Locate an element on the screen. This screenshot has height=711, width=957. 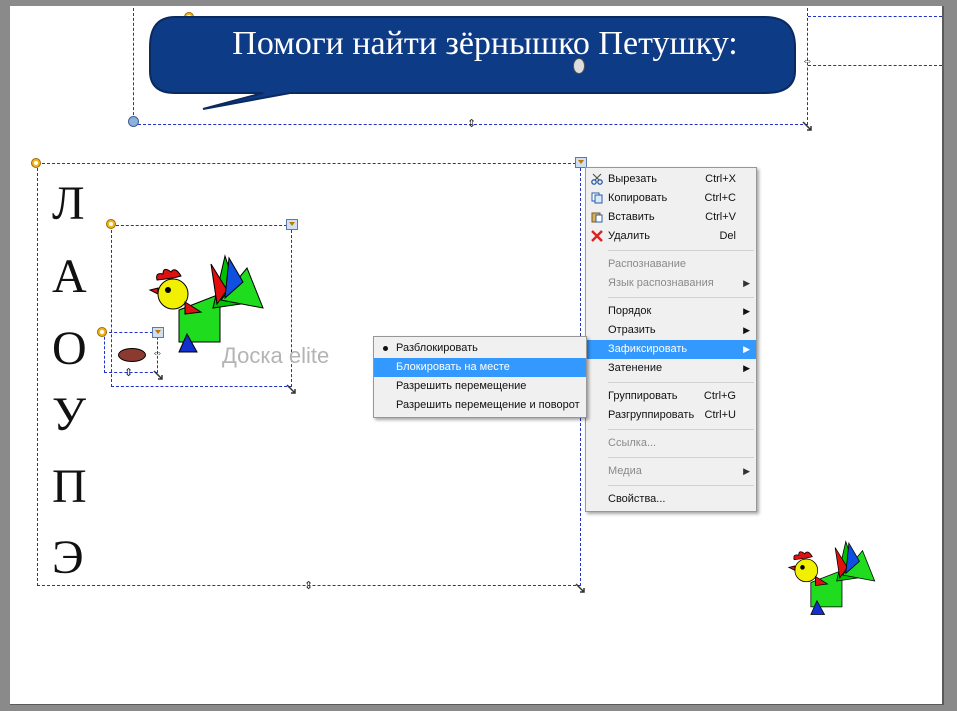
submenu-item-lock-in-place: Блокировать на месте is located at coordinates (480, 367).